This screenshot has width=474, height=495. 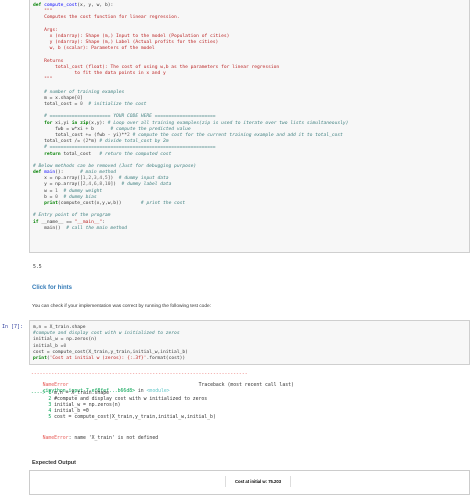 I want to click on expected-output-table: Cost at initial w: 75.203, so click(x=249, y=482).